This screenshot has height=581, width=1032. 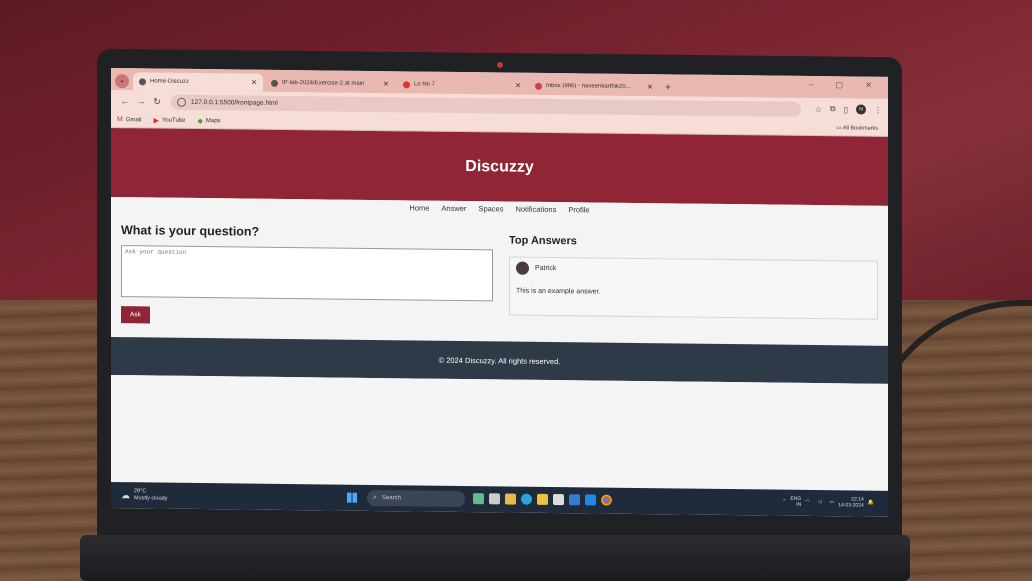 I want to click on author-name: Patrick, so click(x=546, y=268).